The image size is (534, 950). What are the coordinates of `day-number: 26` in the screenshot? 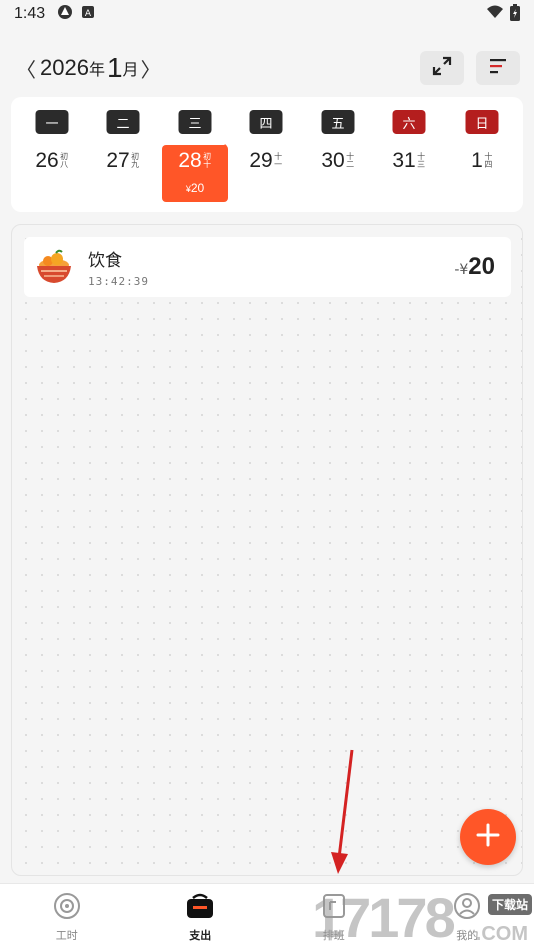 It's located at (47, 160).